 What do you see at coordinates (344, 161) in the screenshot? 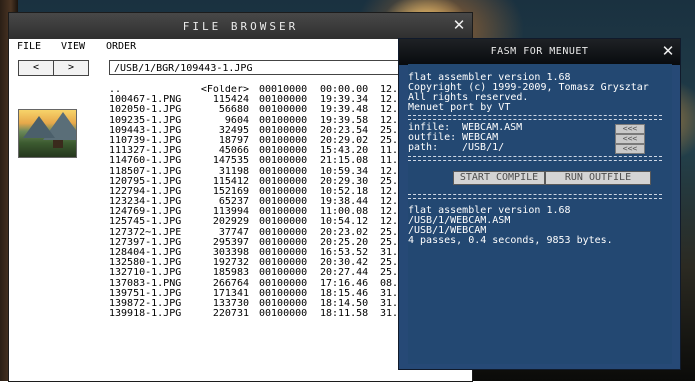
I see `file-time: 21:15.08` at bounding box center [344, 161].